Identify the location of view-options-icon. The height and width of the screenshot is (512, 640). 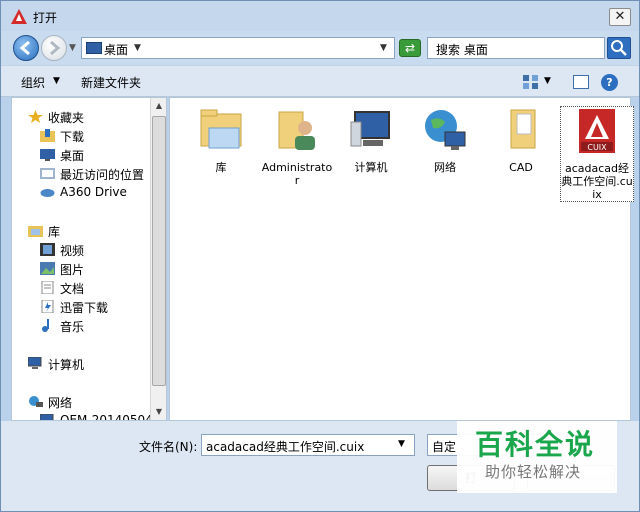
(531, 82).